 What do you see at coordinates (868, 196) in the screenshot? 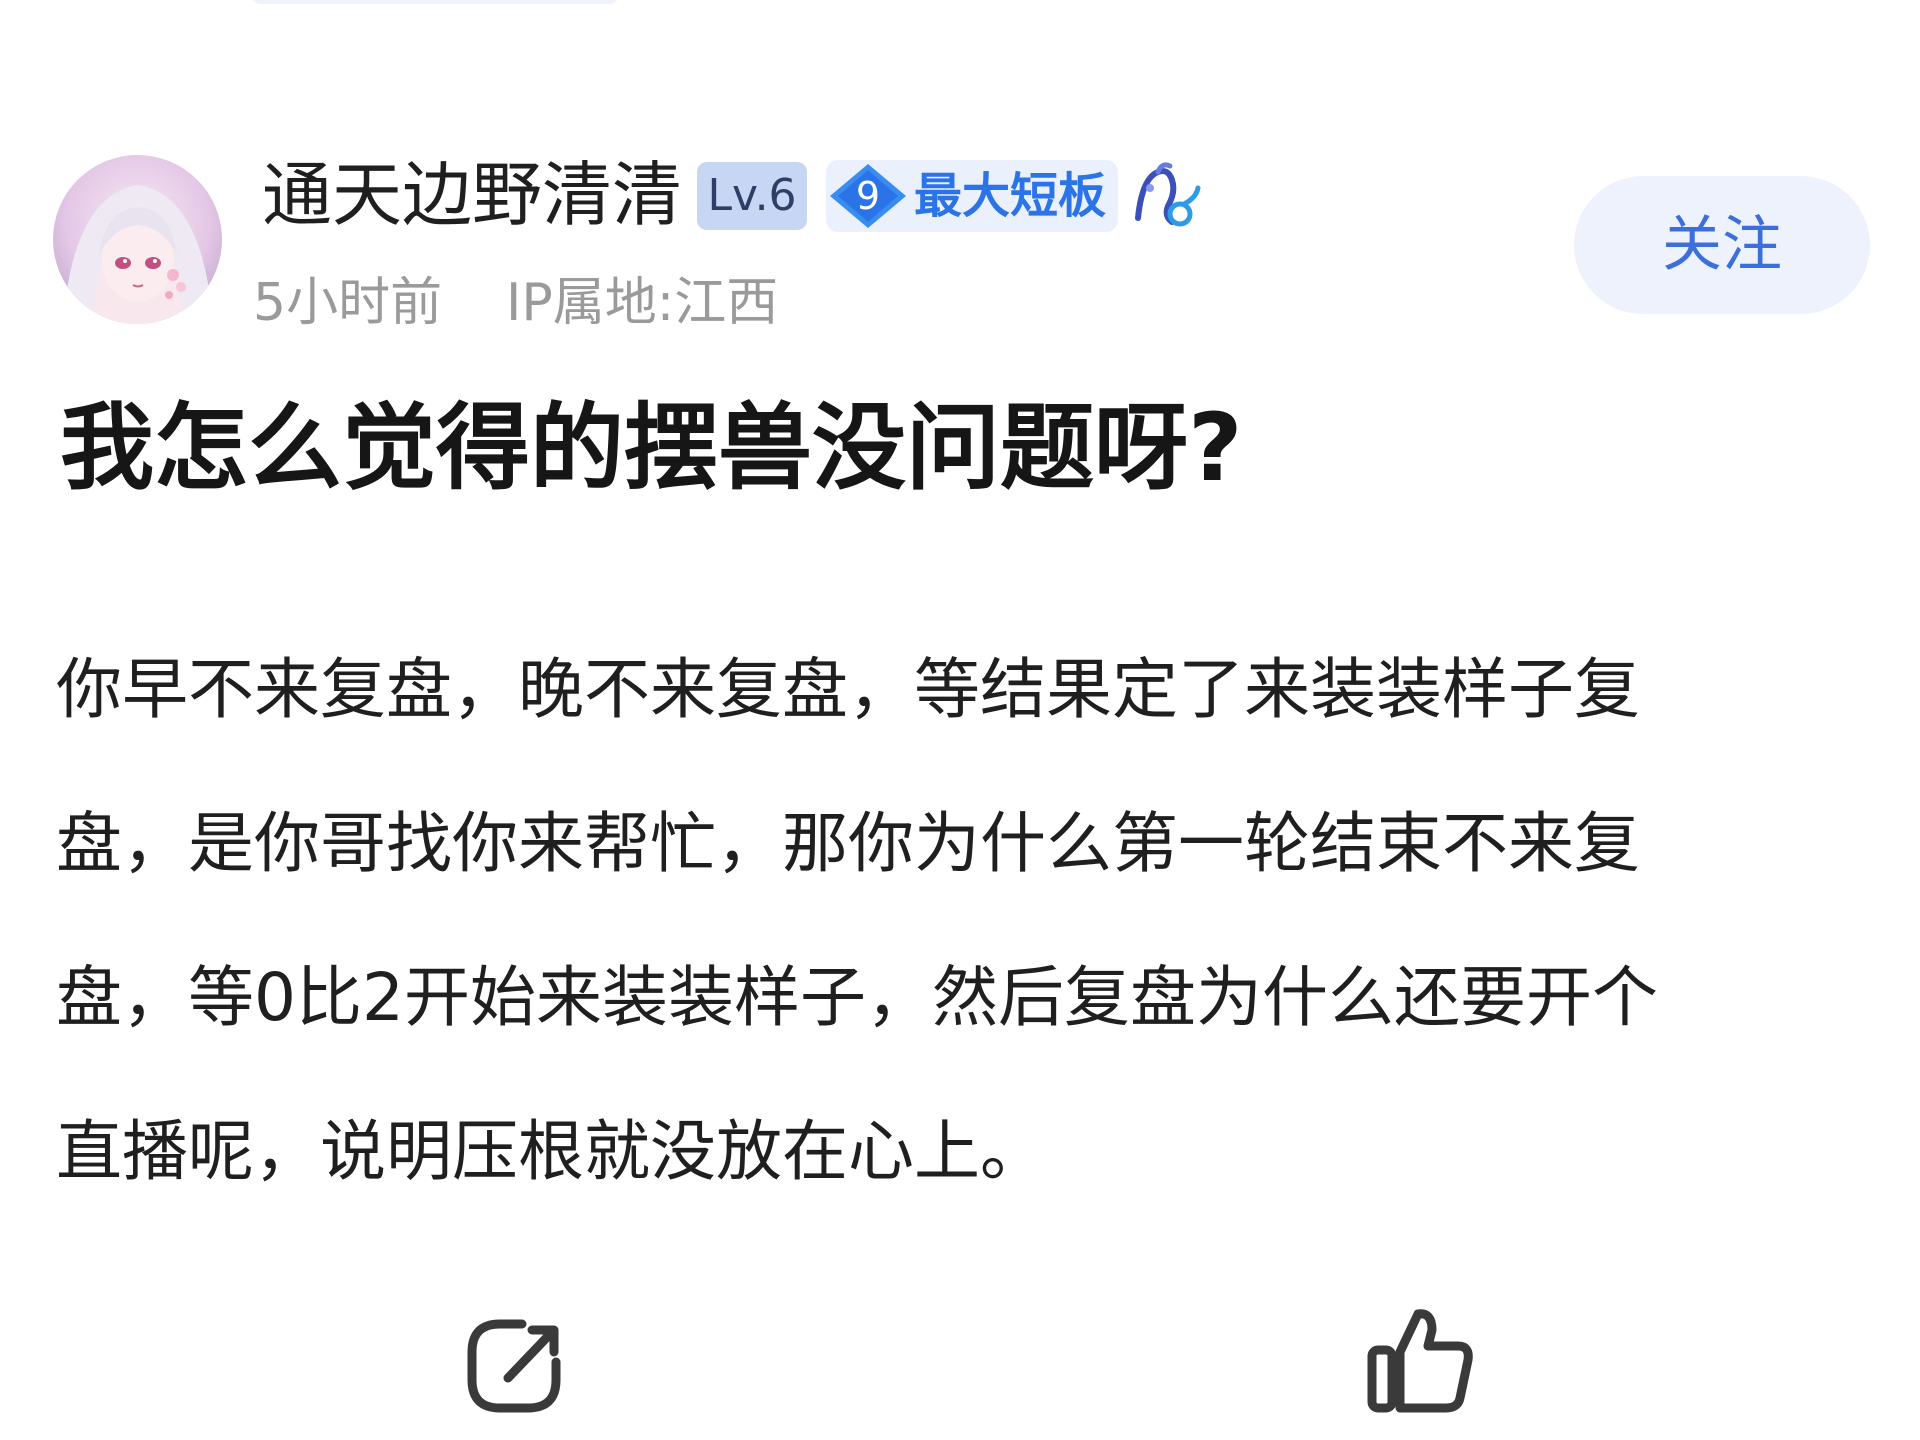
I see `rank-number: 9` at bounding box center [868, 196].